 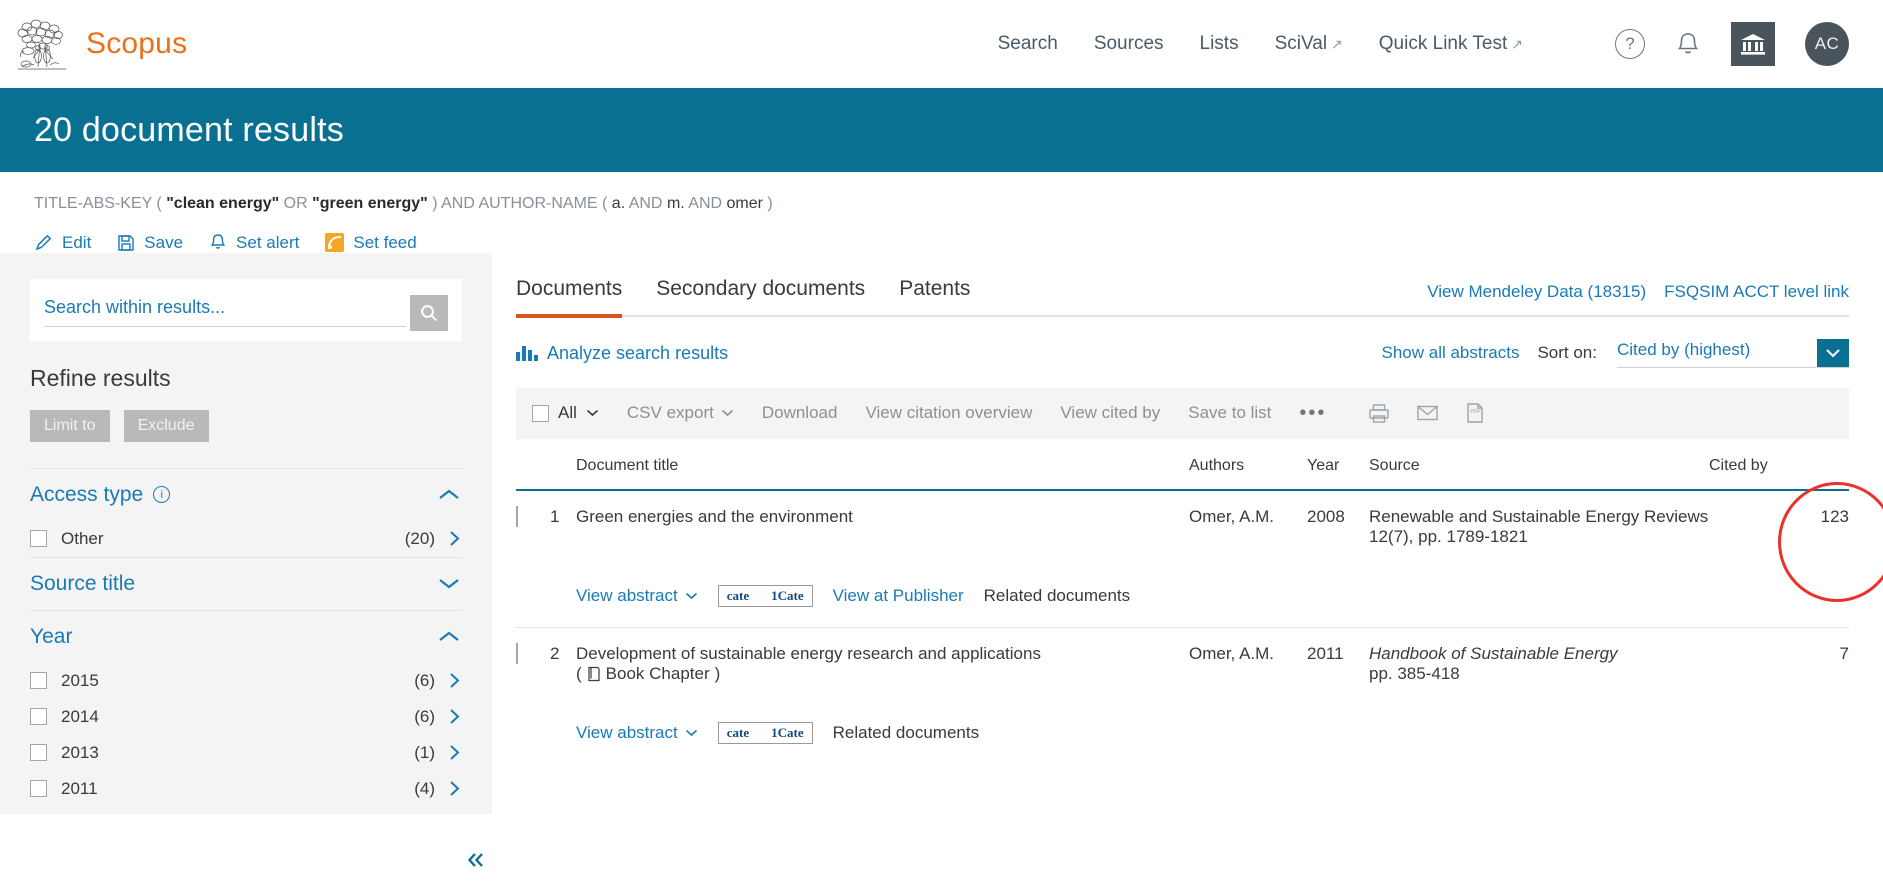 What do you see at coordinates (1779, 655) in the screenshot?
I see `row-cited-by: 7` at bounding box center [1779, 655].